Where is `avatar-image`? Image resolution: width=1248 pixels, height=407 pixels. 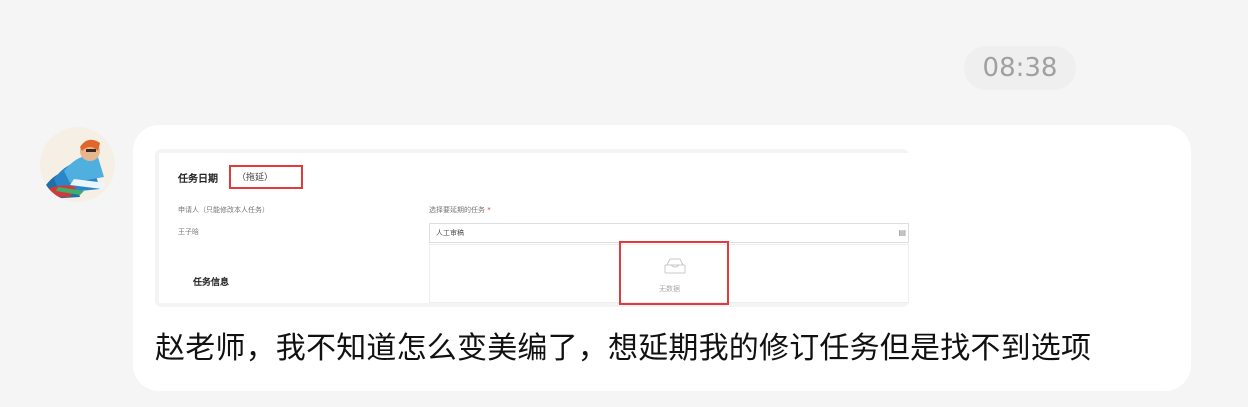 avatar-image is located at coordinates (77, 164).